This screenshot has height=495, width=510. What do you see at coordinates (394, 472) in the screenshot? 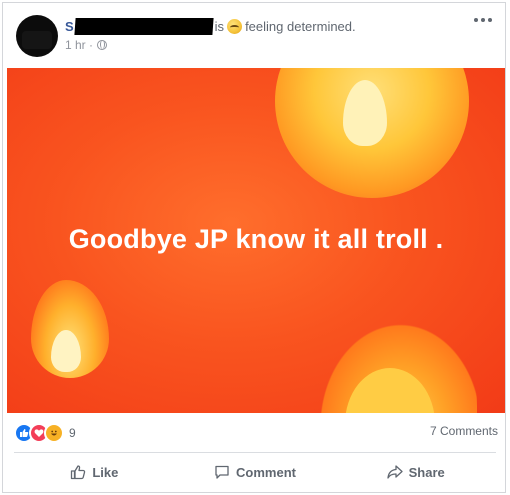
I see `share-arrow-icon` at bounding box center [394, 472].